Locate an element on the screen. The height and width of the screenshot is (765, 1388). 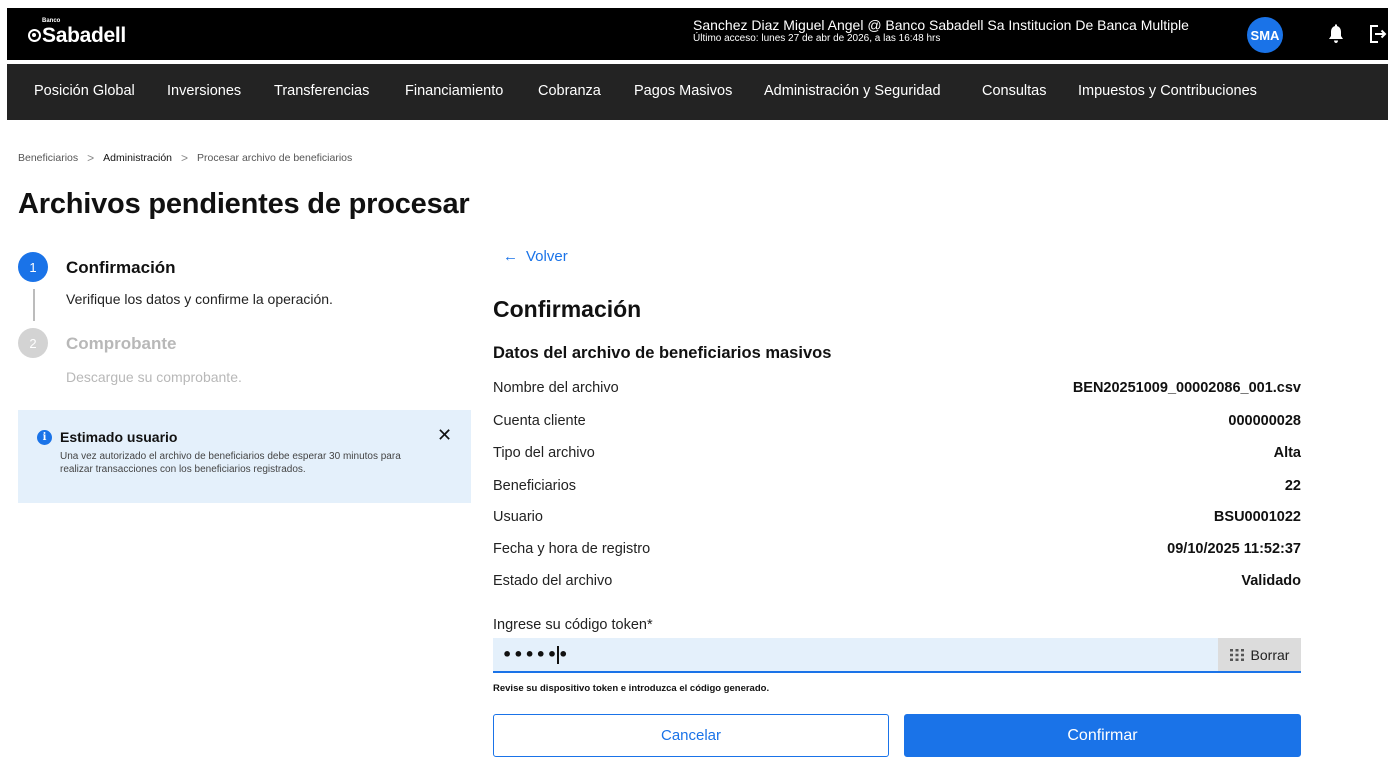
data-value: Alta is located at coordinates (1287, 453).